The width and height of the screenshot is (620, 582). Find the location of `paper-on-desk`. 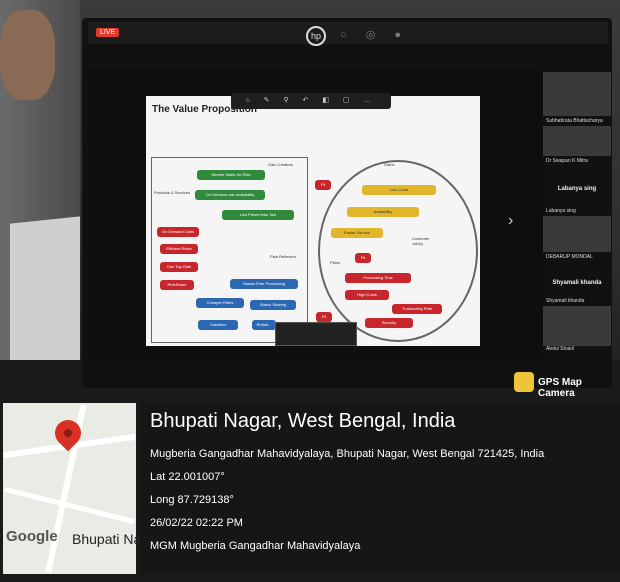

paper-on-desk is located at coordinates (45, 295).